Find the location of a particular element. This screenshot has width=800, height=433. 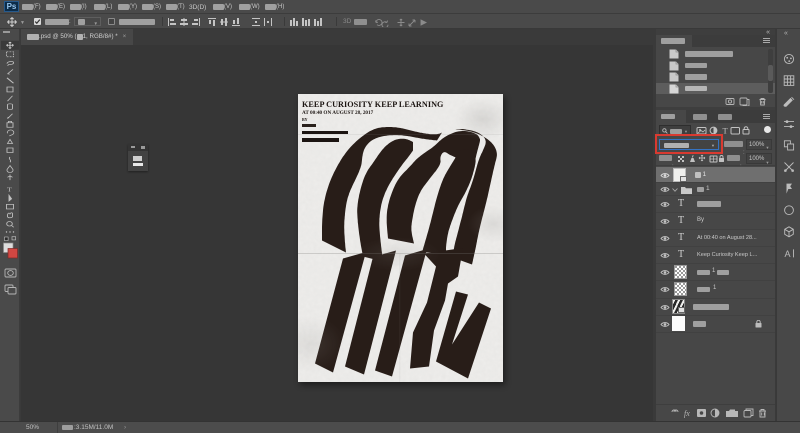

svg-text: A is located at coordinates (788, 254).